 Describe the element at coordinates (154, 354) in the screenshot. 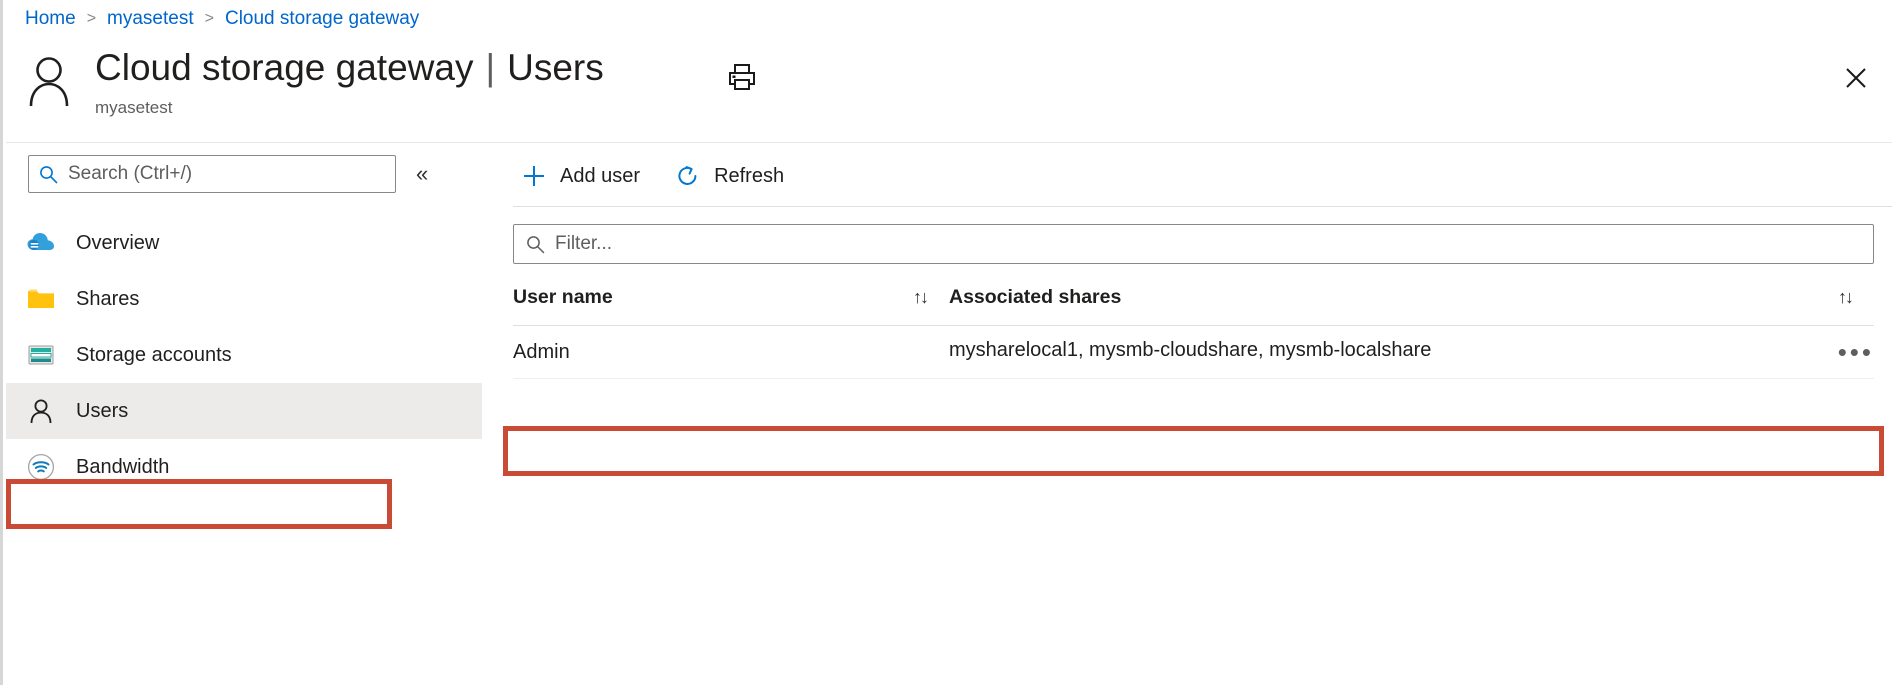

I see `sidebar-item-label: Storage accounts` at that location.